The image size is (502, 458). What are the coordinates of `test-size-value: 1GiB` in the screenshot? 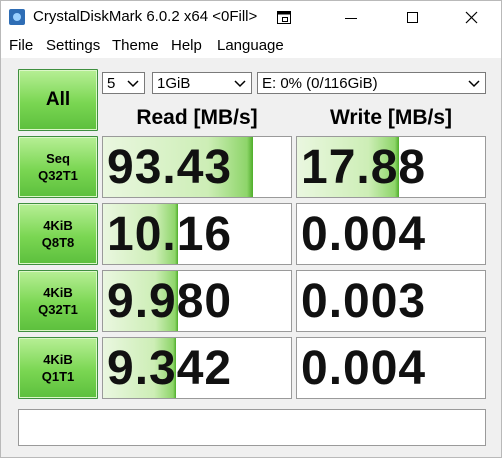 It's located at (174, 83).